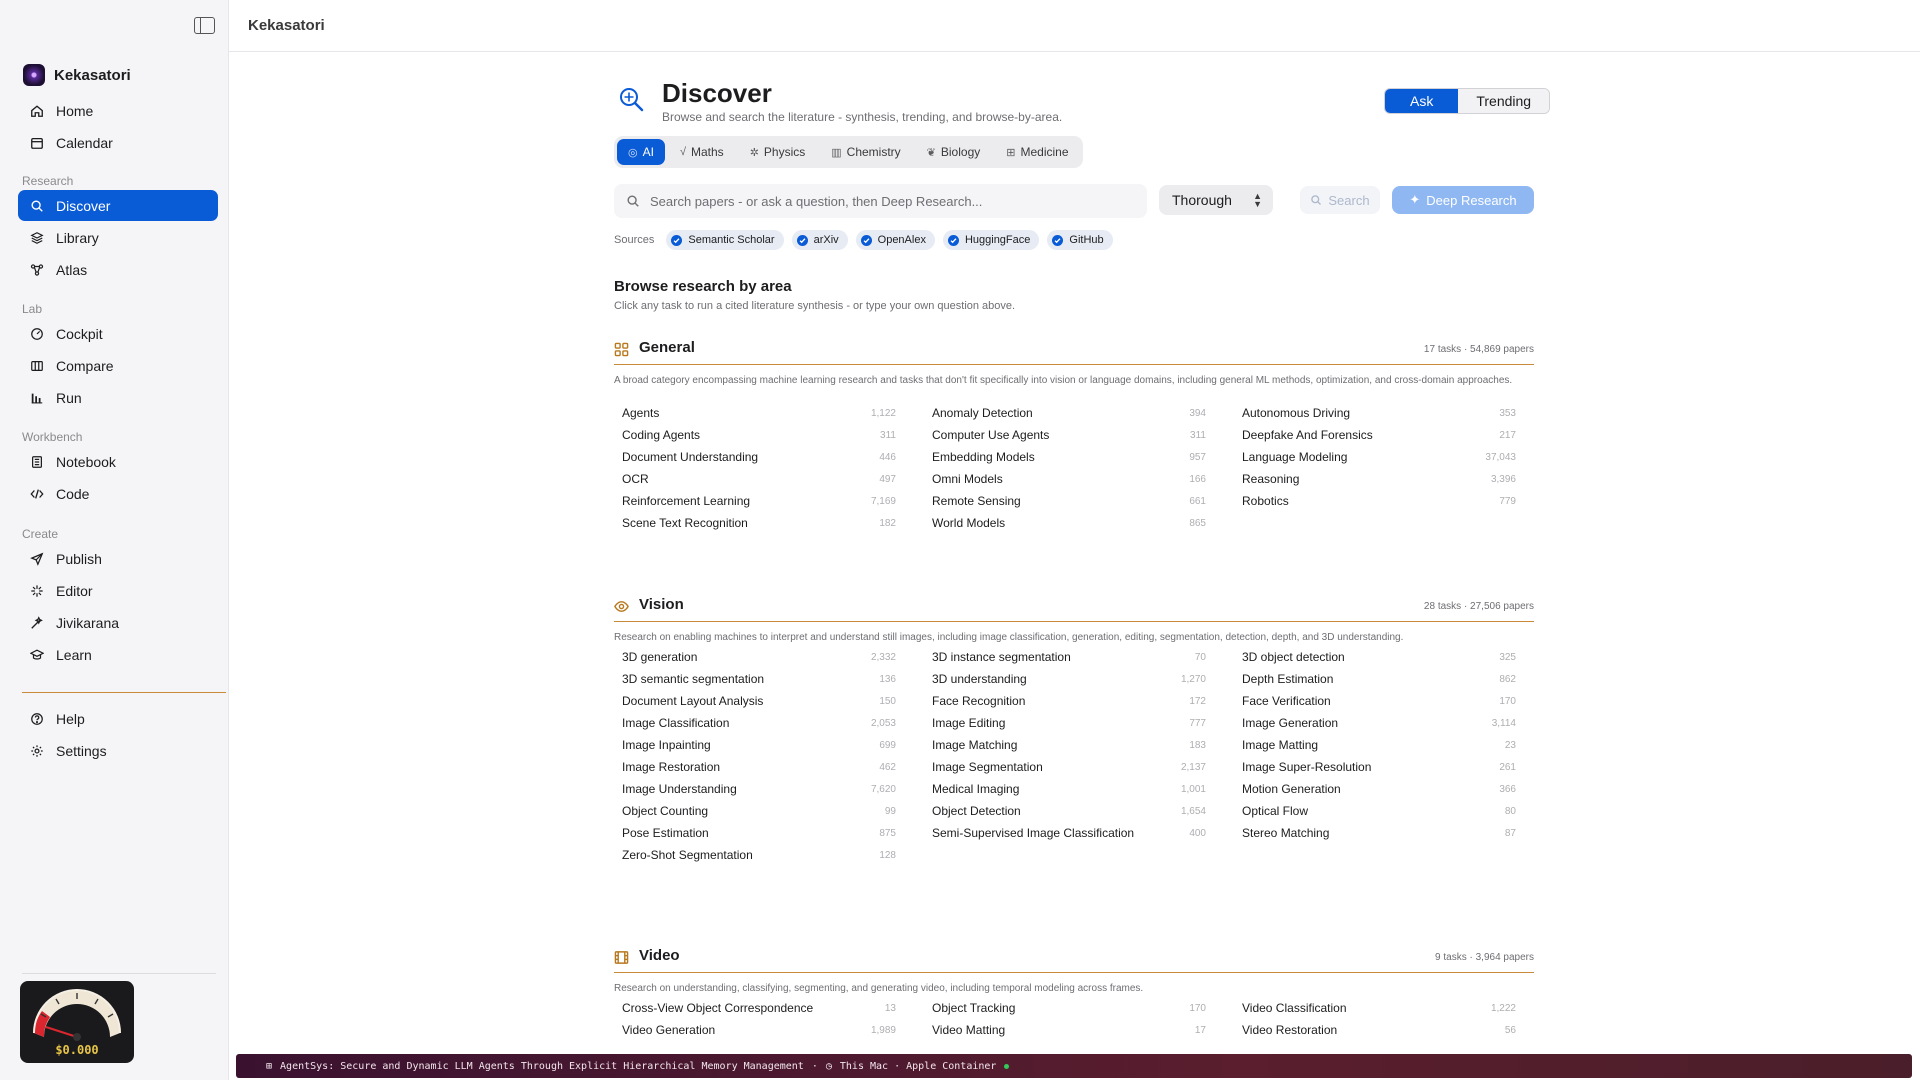 The image size is (1920, 1080). What do you see at coordinates (1069, 1008) in the screenshot?
I see `task-item: Object Tracking 170` at bounding box center [1069, 1008].